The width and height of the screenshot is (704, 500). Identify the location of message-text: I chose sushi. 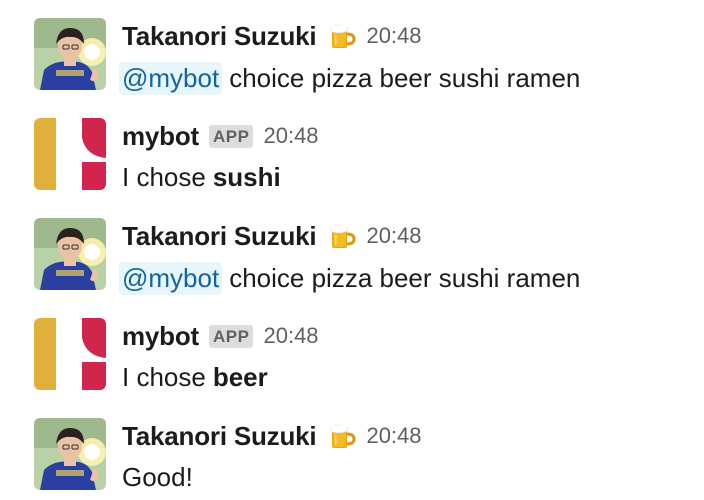
(201, 177).